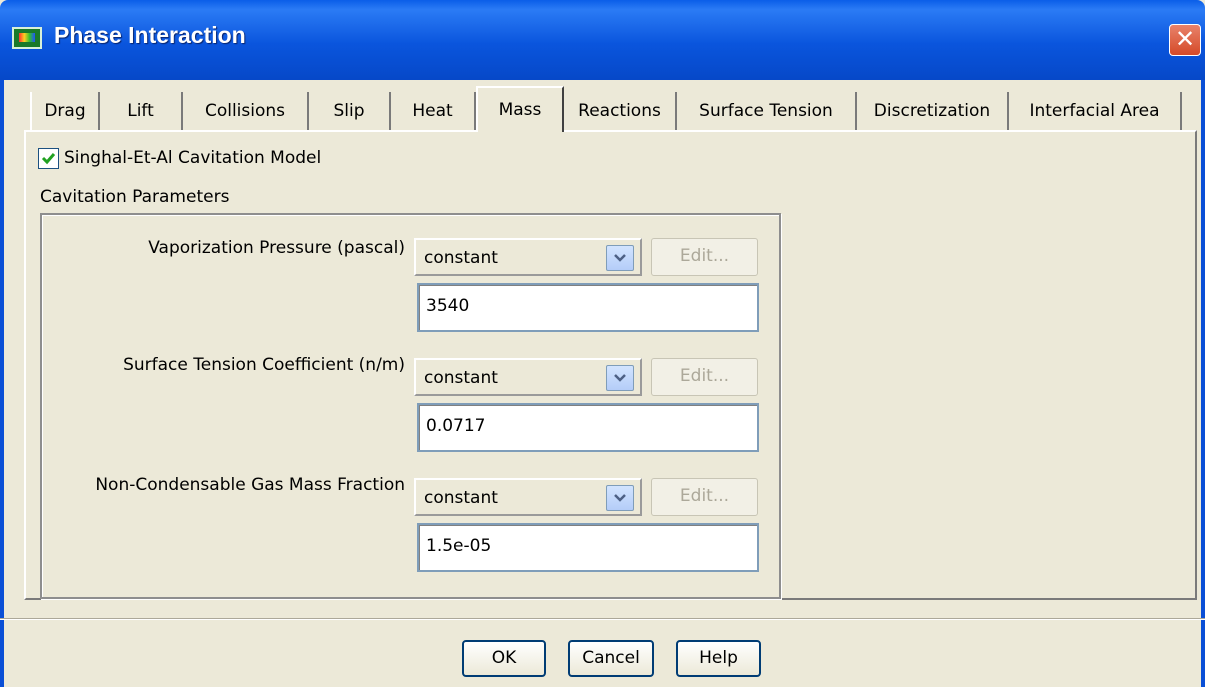 The image size is (1205, 687). I want to click on tab-discretization: Discretization, so click(933, 112).